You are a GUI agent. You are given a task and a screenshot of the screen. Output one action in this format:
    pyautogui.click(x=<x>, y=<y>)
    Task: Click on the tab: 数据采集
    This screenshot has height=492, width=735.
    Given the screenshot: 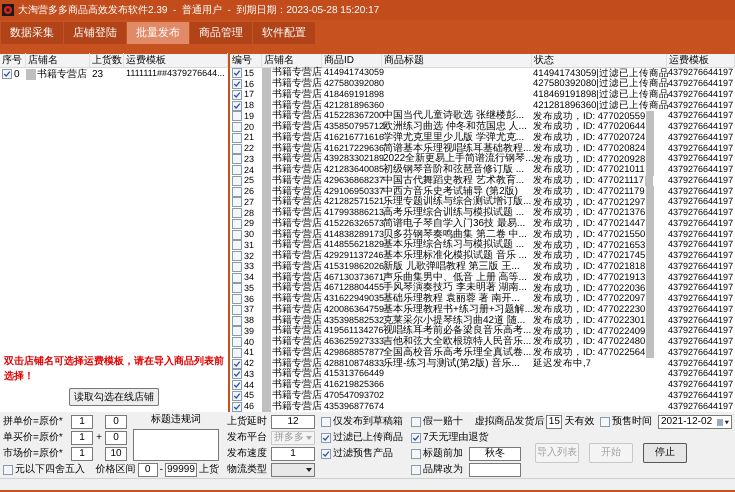 What is the action you would take?
    pyautogui.click(x=32, y=33)
    